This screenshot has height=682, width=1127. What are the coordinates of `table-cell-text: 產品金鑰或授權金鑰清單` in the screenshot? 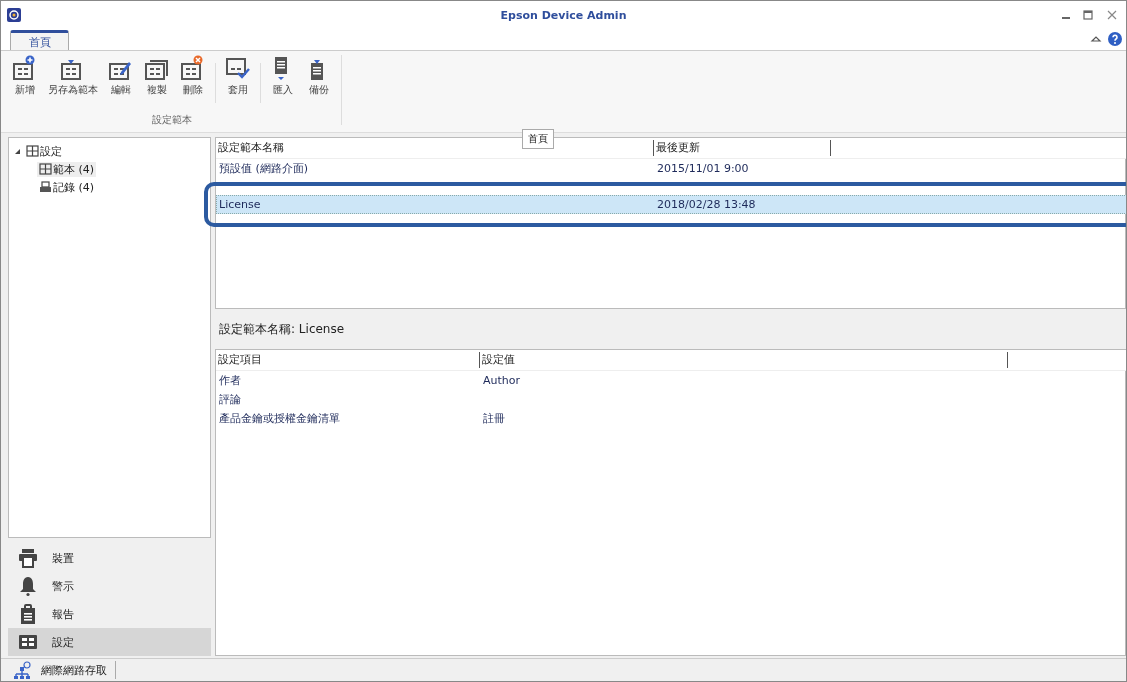 It's located at (279, 418).